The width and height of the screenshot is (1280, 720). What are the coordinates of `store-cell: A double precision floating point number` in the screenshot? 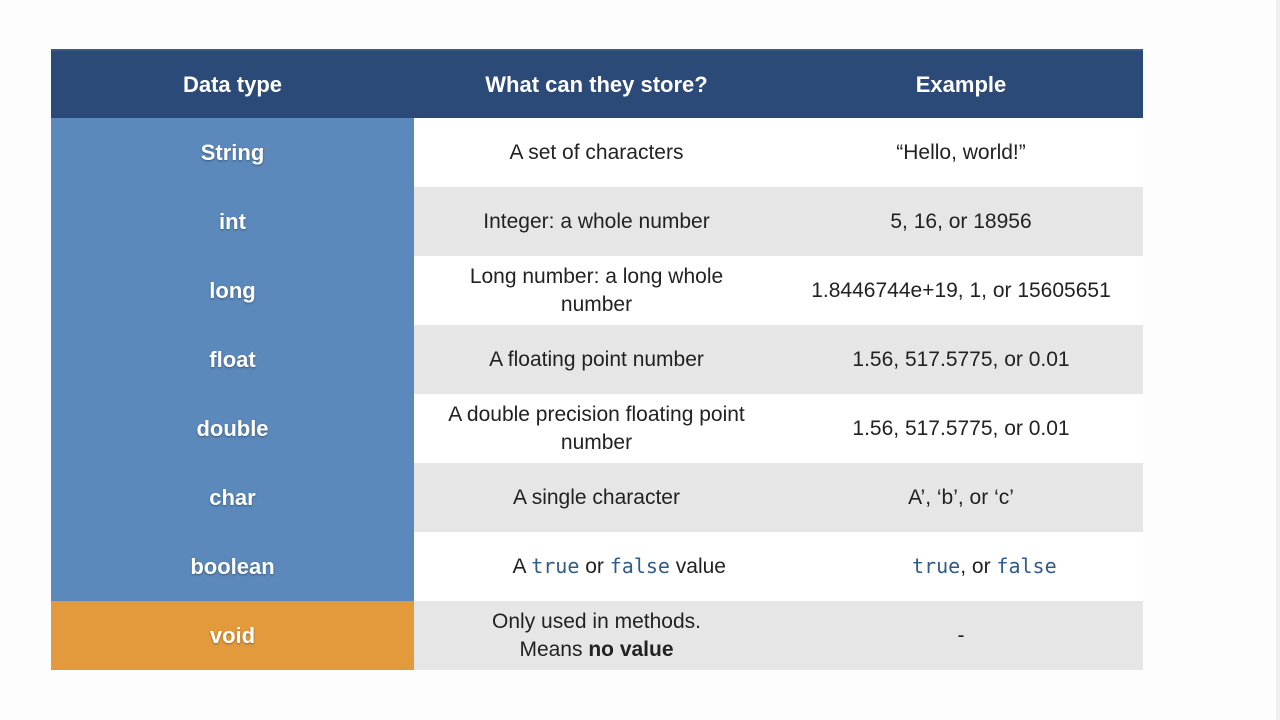 It's located at (596, 428).